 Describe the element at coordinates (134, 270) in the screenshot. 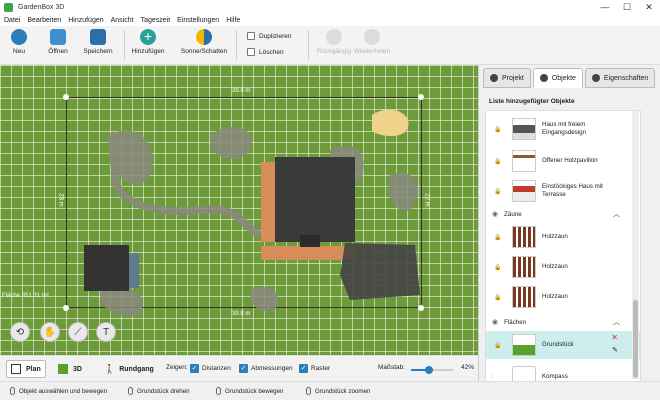

I see `pavilion-side` at that location.